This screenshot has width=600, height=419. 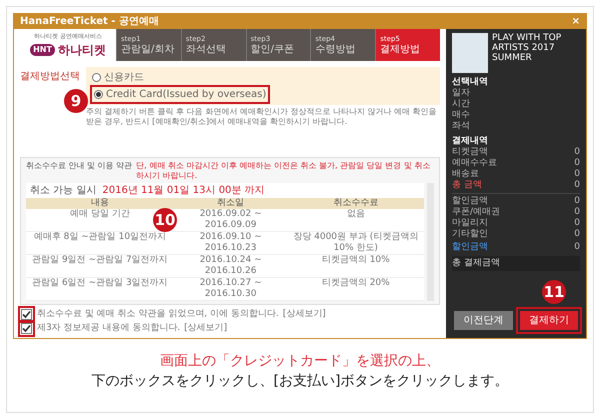 I want to click on agreement-text: 취소수수료 및 예매 취소 약관을 읽었으며, 이에 동의합니다., so click(x=158, y=314).